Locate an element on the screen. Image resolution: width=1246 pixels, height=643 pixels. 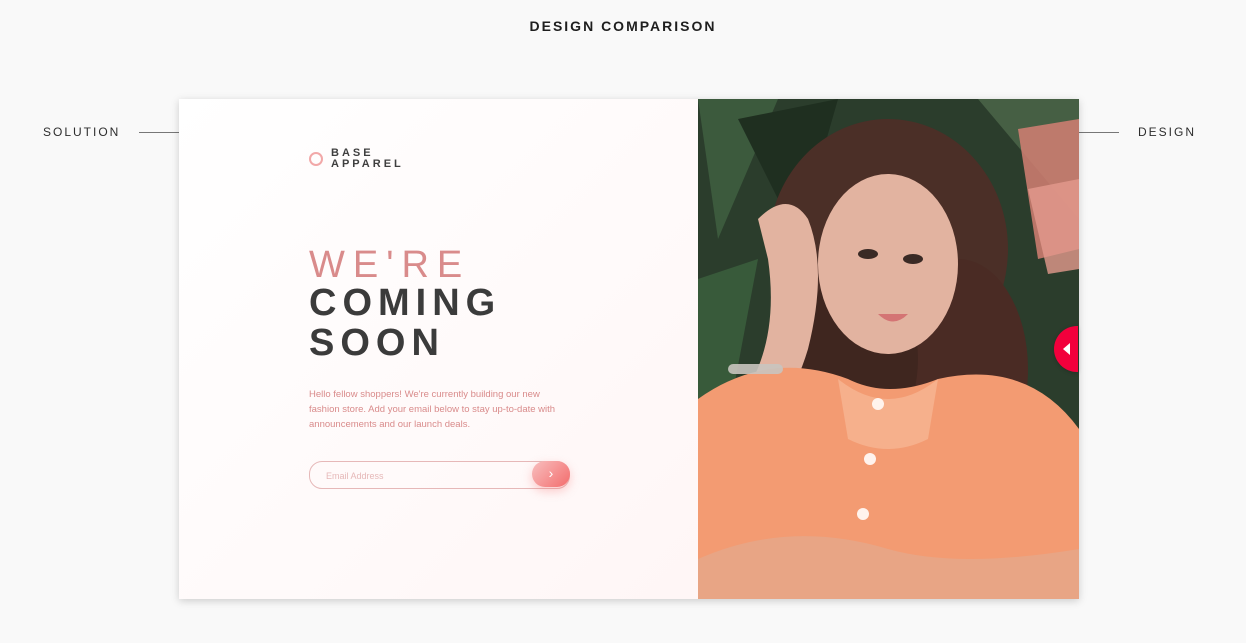
submit-button: › is located at coordinates (551, 474).